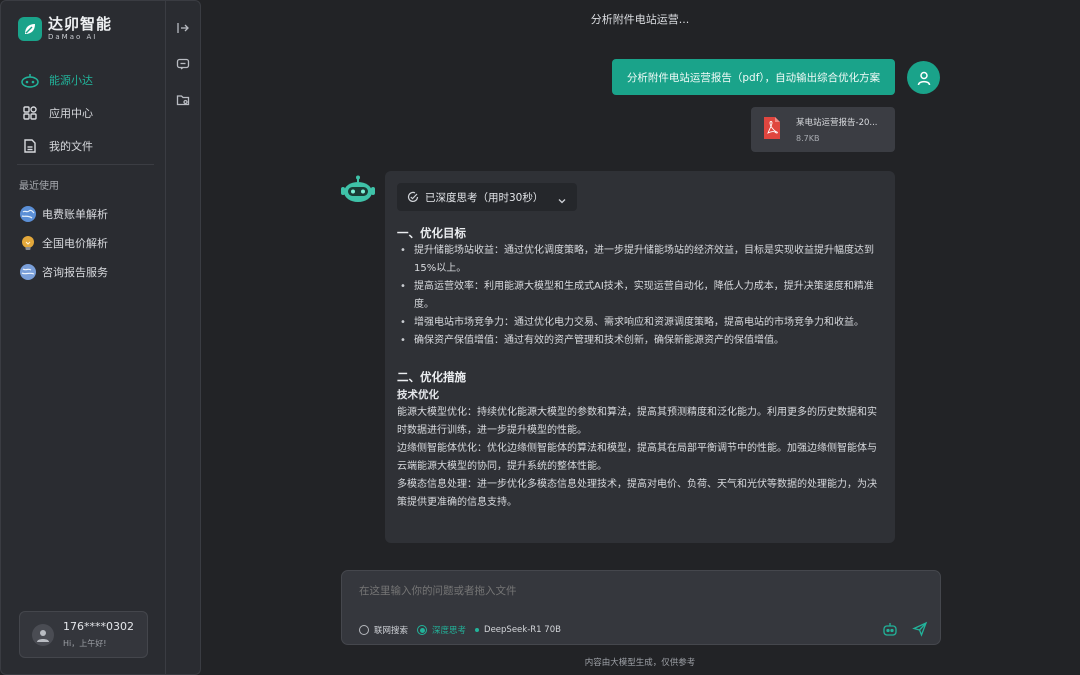 This screenshot has height=675, width=1080. Describe the element at coordinates (890, 629) in the screenshot. I see `bot-upload-icon` at that location.